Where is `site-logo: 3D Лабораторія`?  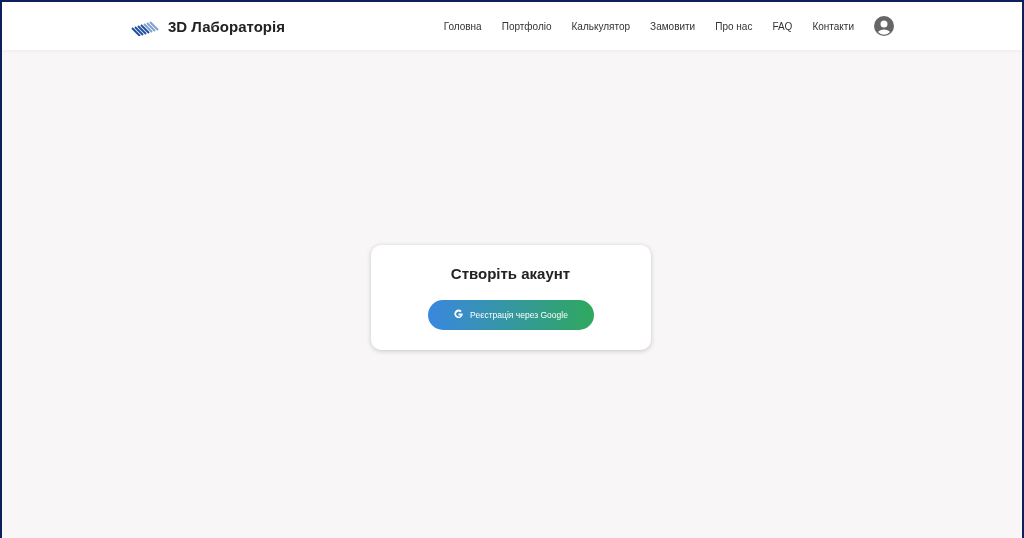
site-logo: 3D Лабораторія is located at coordinates (226, 26).